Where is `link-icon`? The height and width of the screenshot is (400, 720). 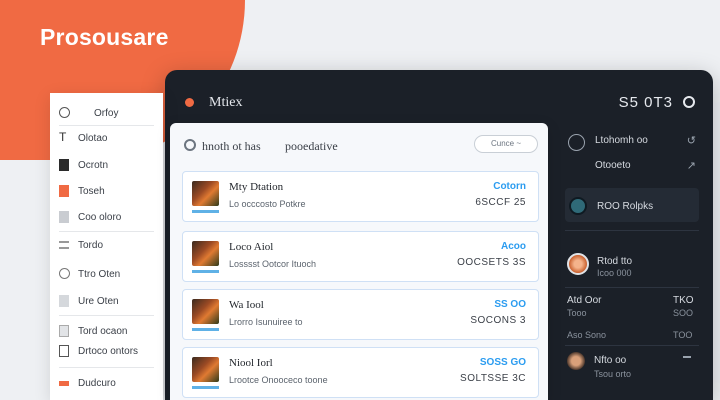
link-icon is located at coordinates (576, 167).